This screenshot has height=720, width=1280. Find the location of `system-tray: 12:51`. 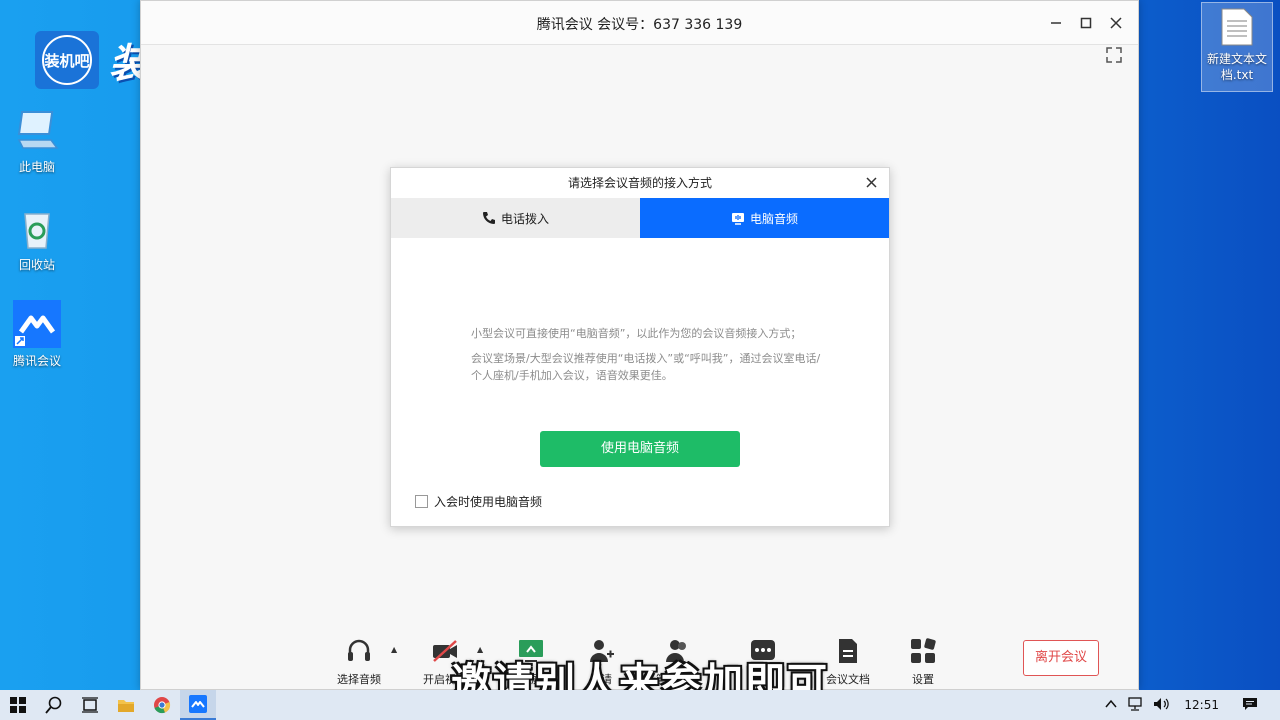

system-tray: 12:51 is located at coordinates (1190, 705).